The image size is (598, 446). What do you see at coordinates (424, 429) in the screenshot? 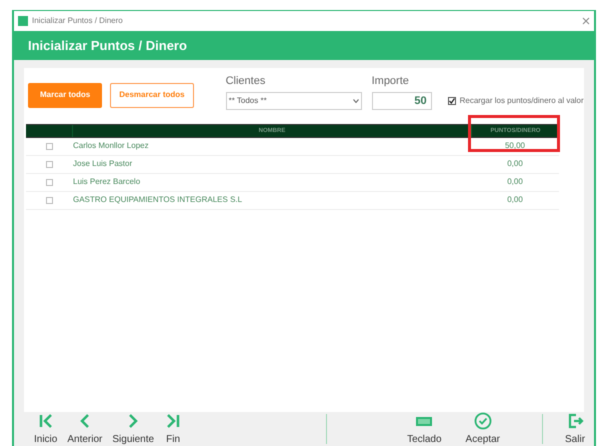
I see `toolbar-button: Teclado` at bounding box center [424, 429].